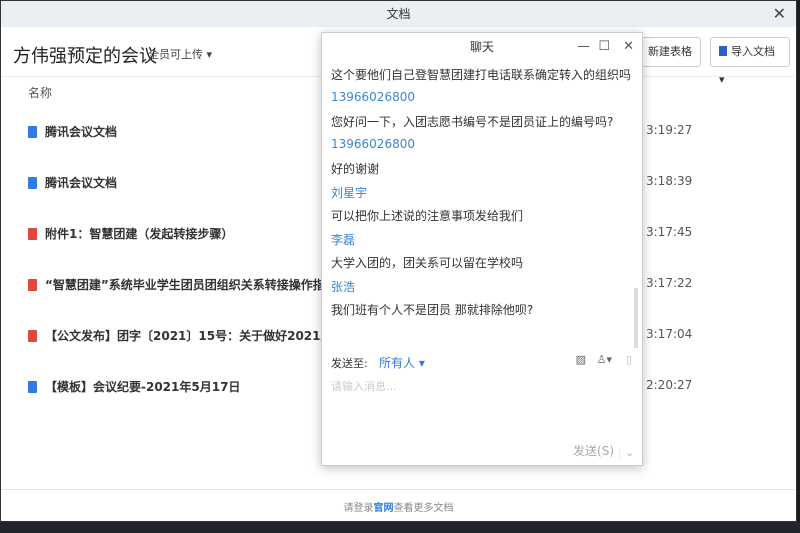  What do you see at coordinates (400, 527) in the screenshot?
I see `taskbar` at bounding box center [400, 527].